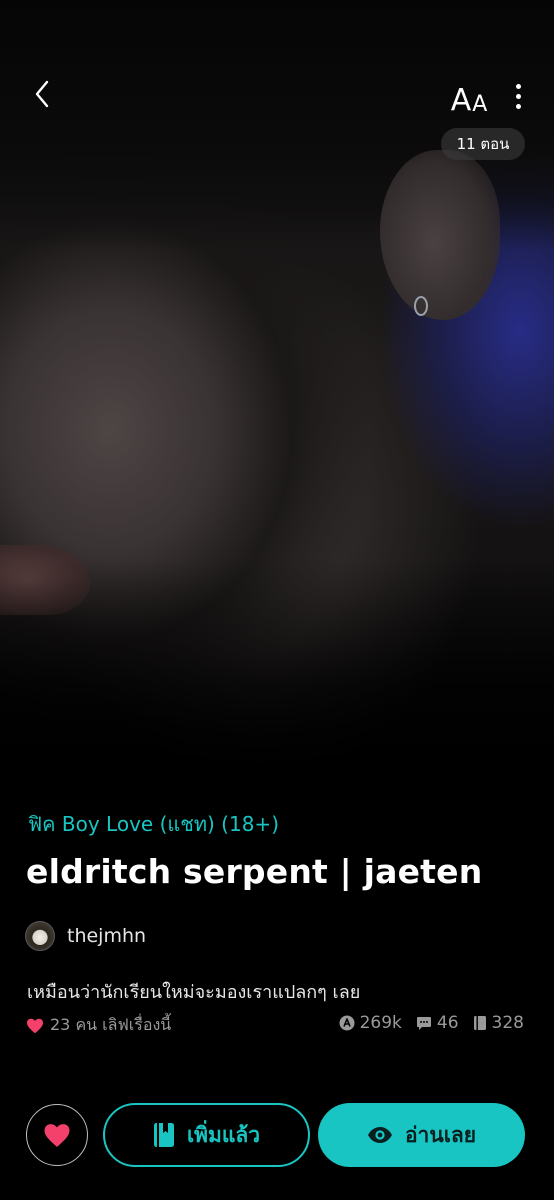  I want to click on cover-earring, so click(421, 306).